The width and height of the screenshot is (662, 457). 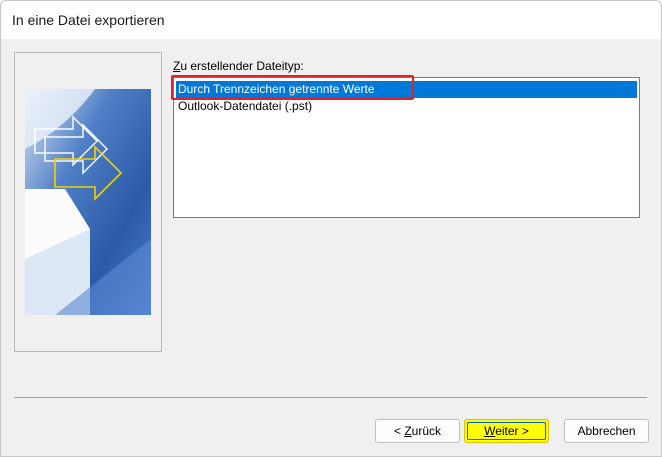 What do you see at coordinates (406, 89) in the screenshot?
I see `list-item-csv: Durch Trennzeichen getrennte Werte` at bounding box center [406, 89].